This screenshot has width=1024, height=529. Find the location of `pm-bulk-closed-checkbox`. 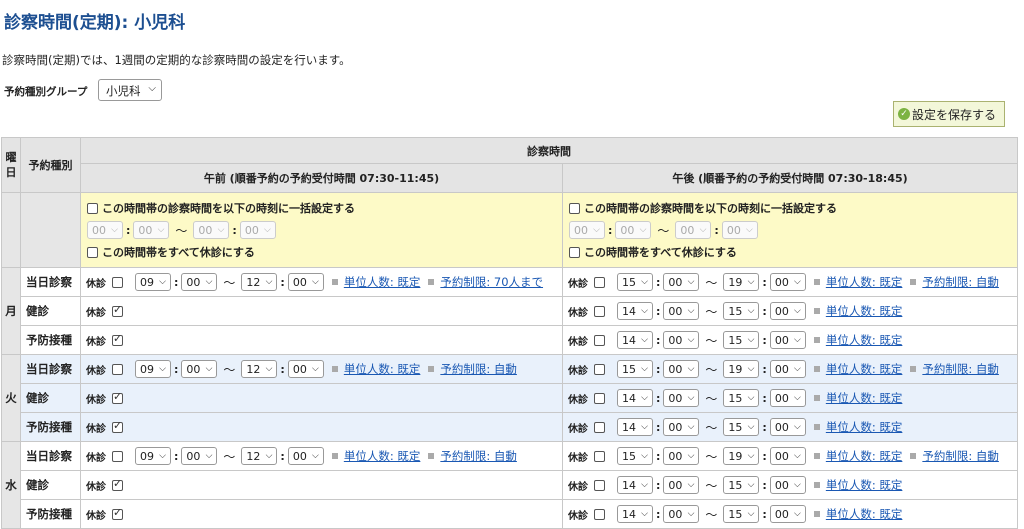

pm-bulk-closed-checkbox is located at coordinates (574, 252).